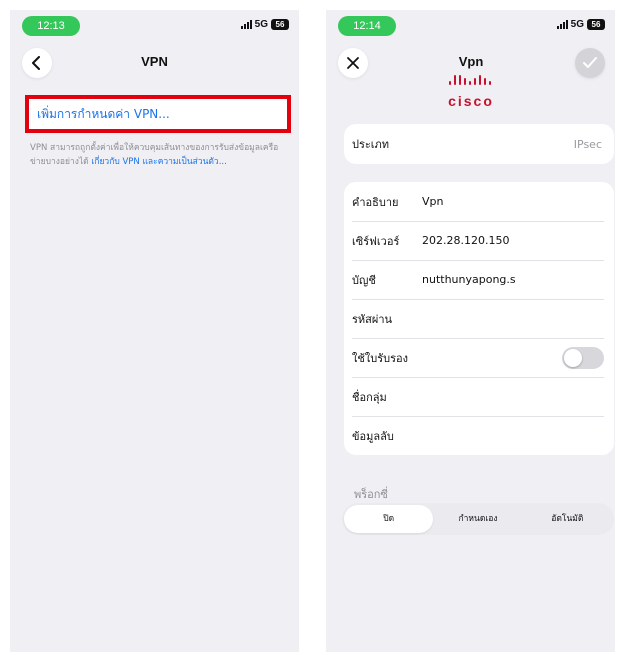  I want to click on cisco-wordmark: cisco, so click(471, 101).